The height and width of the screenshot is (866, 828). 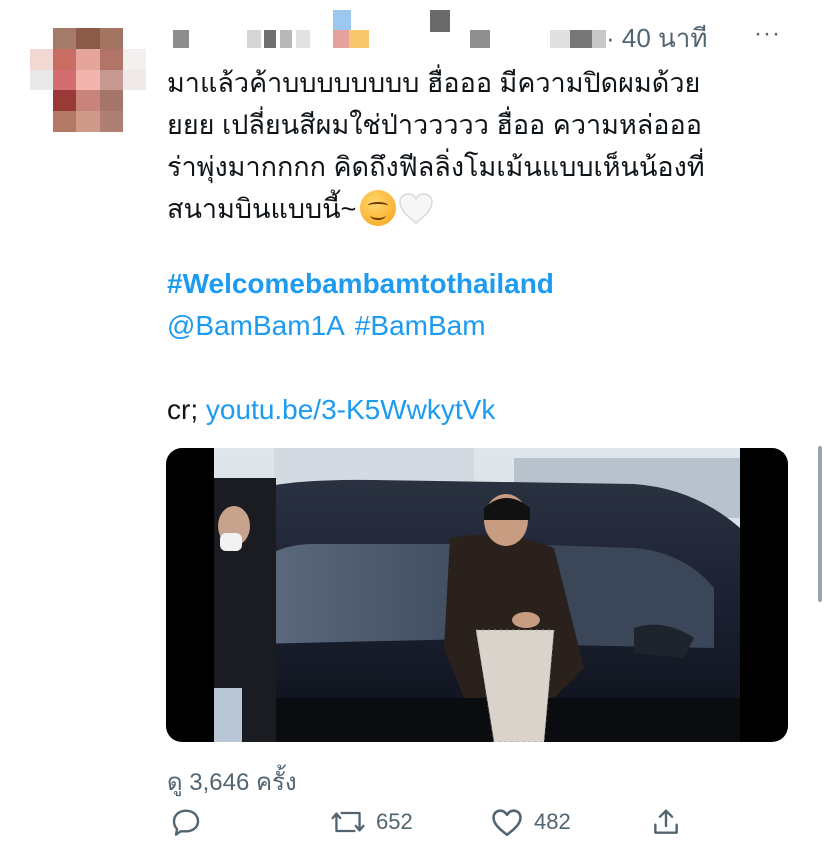 I want to click on retweet-count: 652, so click(x=394, y=821).